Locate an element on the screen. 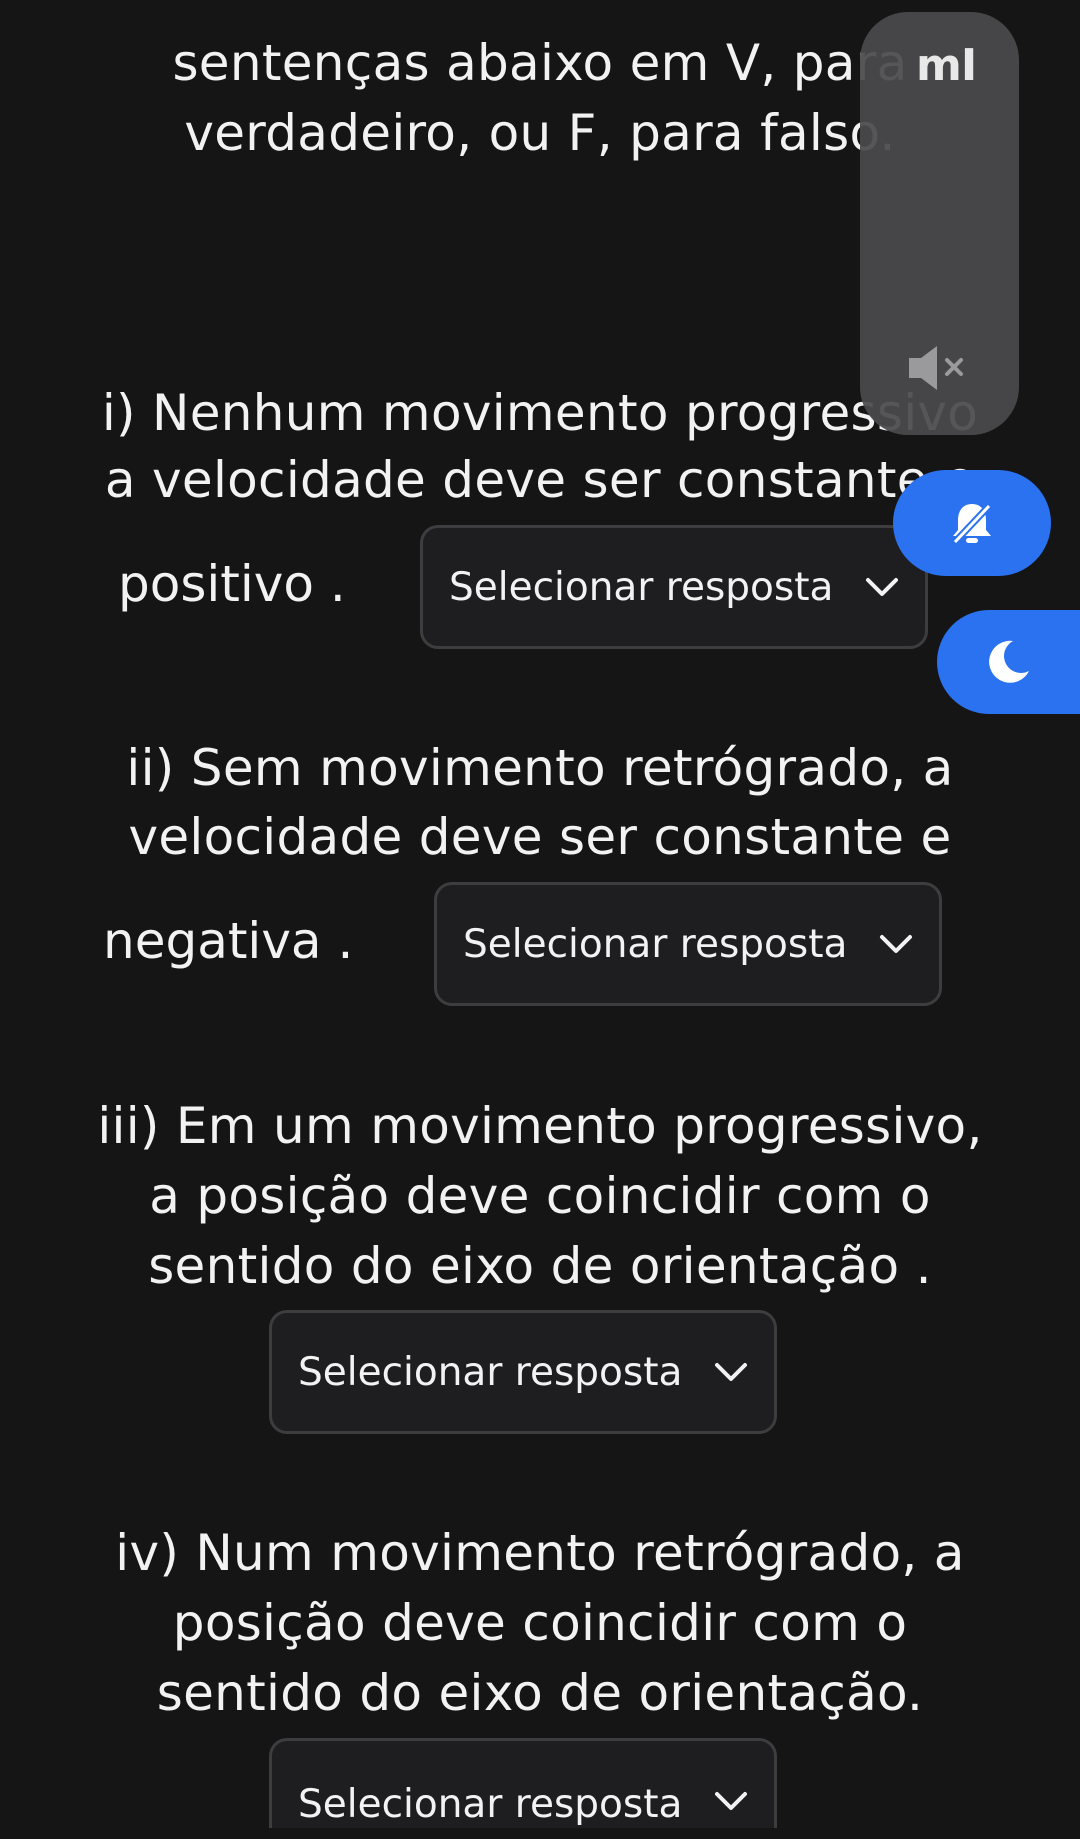 Image resolution: width=1080 pixels, height=1839 pixels. item-3-line-2: a posição deve coincidir com o is located at coordinates (540, 1196).